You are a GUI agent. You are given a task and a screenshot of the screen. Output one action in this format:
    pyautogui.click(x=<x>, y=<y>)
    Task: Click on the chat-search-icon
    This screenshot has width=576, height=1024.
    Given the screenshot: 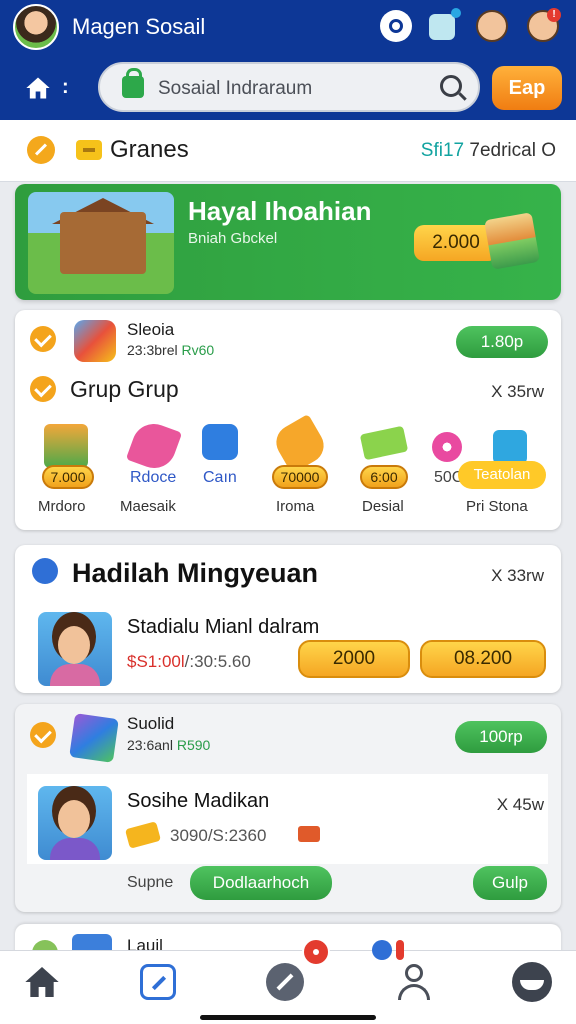 What is the action you would take?
    pyautogui.click(x=396, y=26)
    